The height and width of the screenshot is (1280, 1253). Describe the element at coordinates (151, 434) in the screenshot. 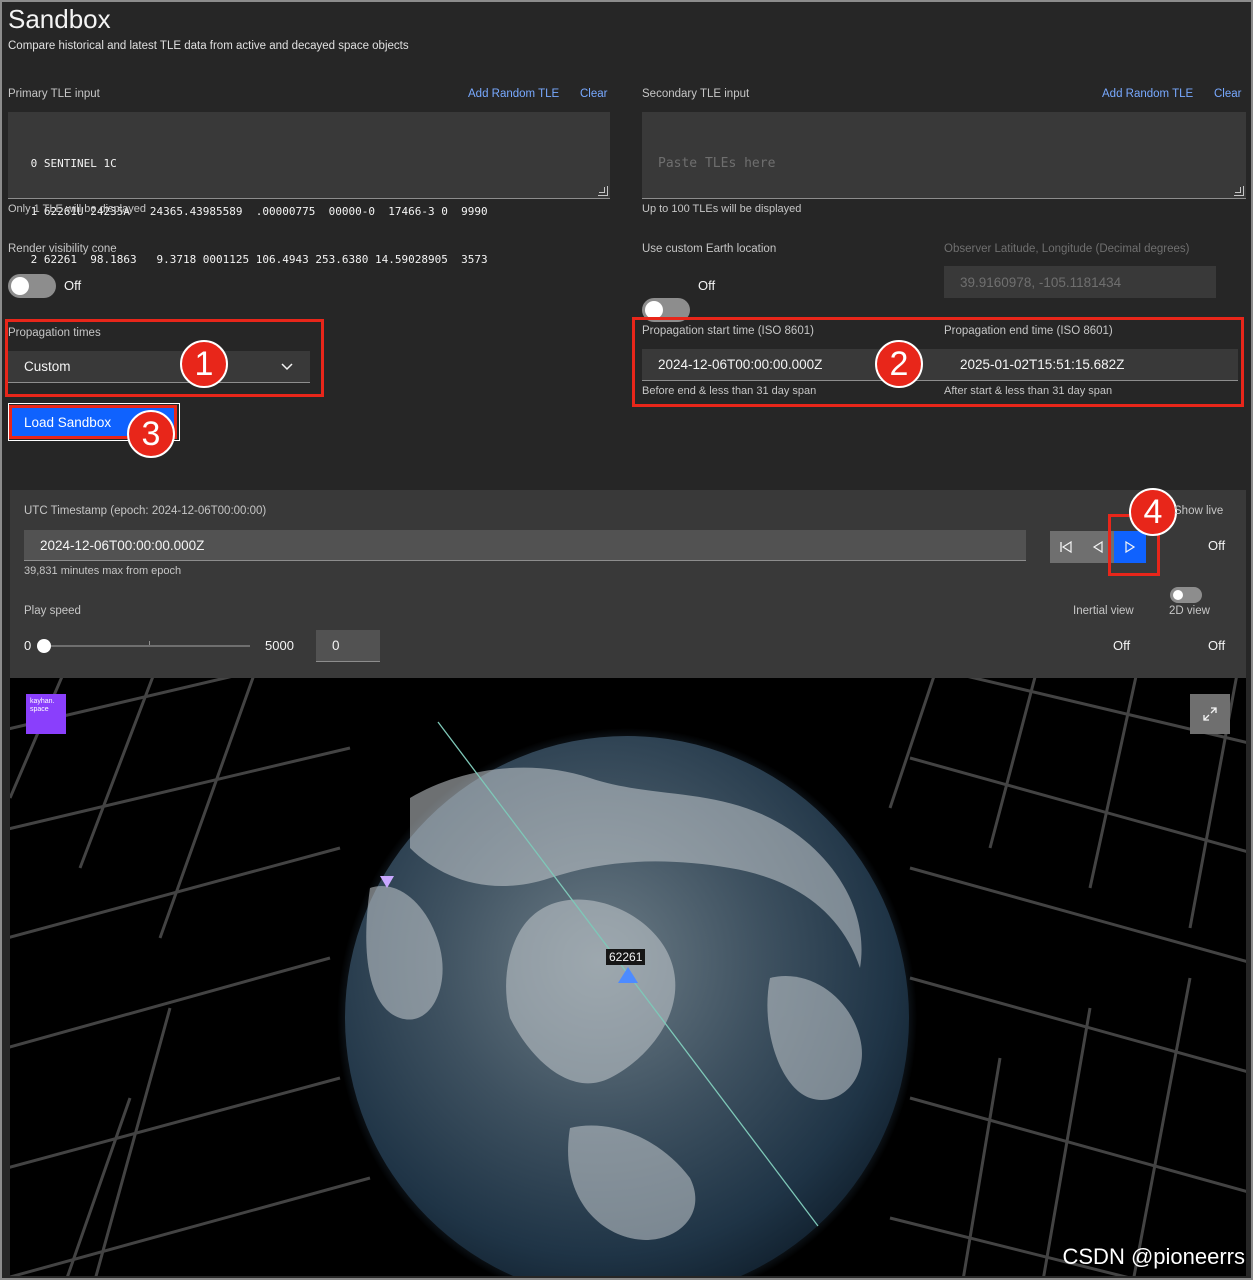

I see `annotation-badge-3: 3` at that location.